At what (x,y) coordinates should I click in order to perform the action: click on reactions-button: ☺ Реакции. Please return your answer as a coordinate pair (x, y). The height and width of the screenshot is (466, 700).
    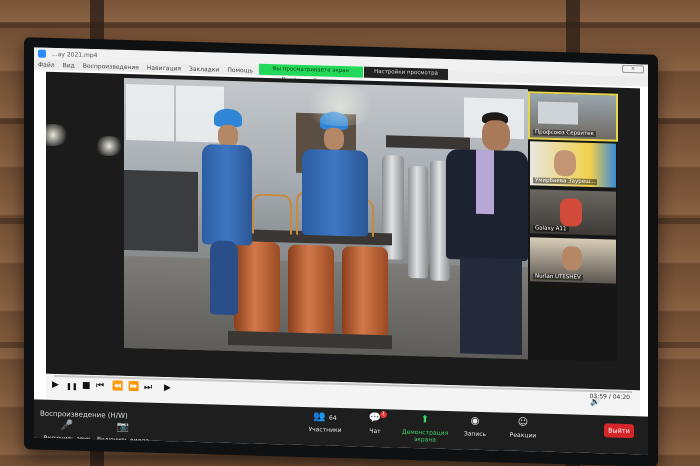
    Looking at the image, I should click on (523, 428).